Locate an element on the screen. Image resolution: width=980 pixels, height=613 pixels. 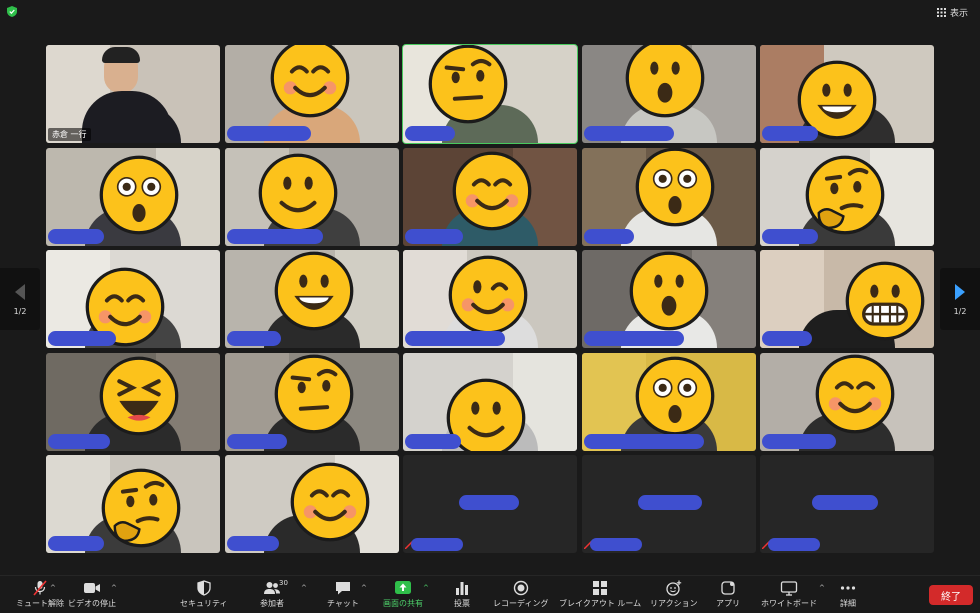
breakout-rooms-icon is located at coordinates (600, 588).